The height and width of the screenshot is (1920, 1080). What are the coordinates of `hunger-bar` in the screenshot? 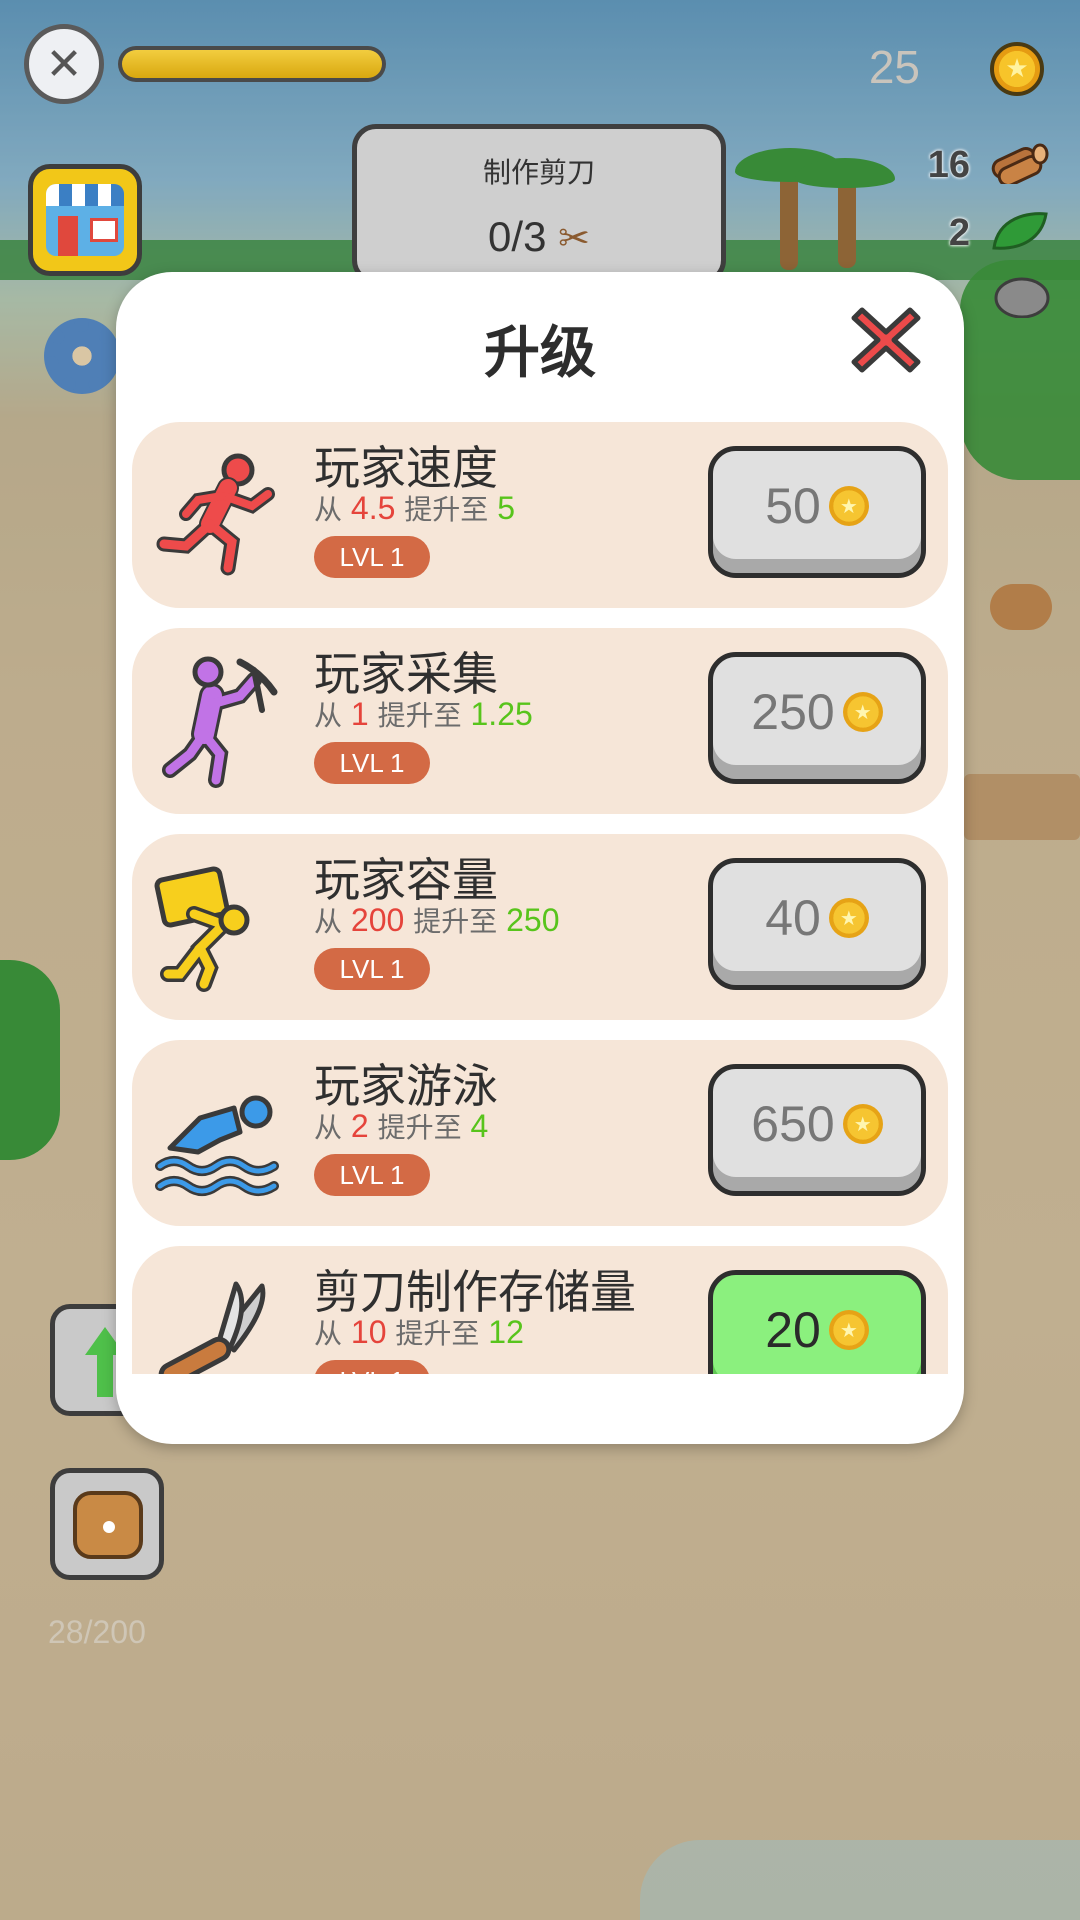 It's located at (252, 64).